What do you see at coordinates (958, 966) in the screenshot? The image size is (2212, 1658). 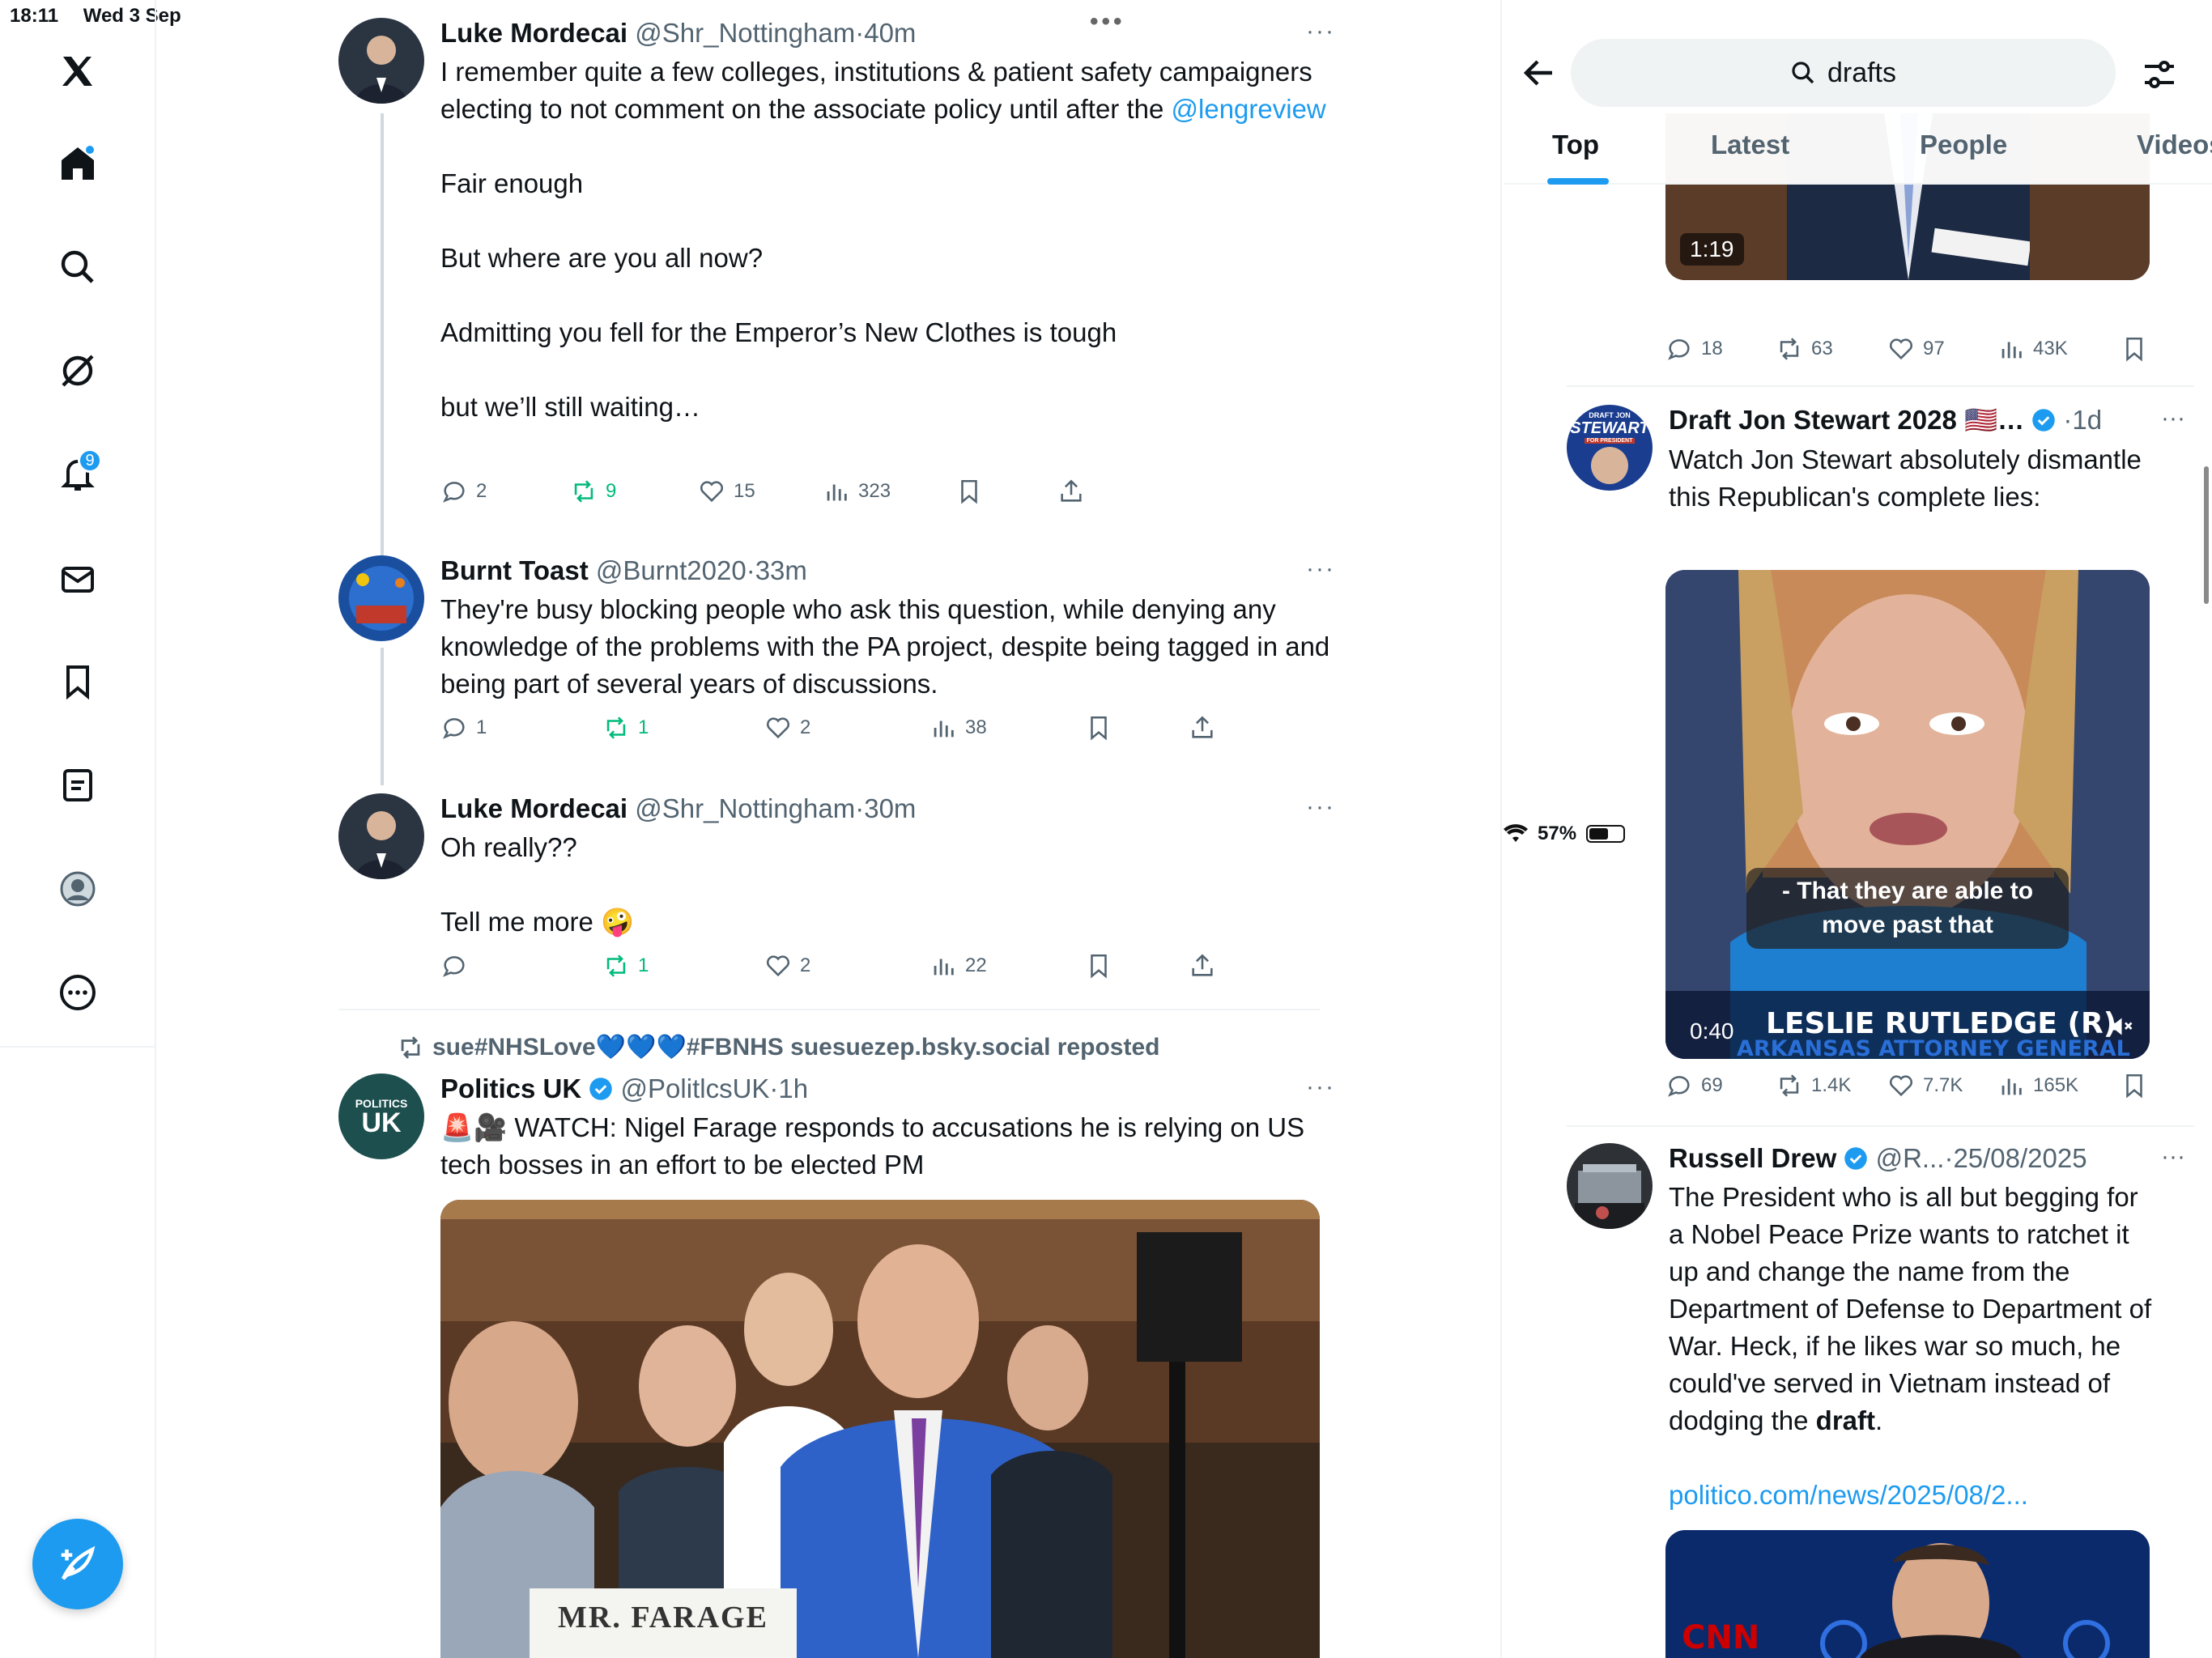 I see `views-button: 22` at bounding box center [958, 966].